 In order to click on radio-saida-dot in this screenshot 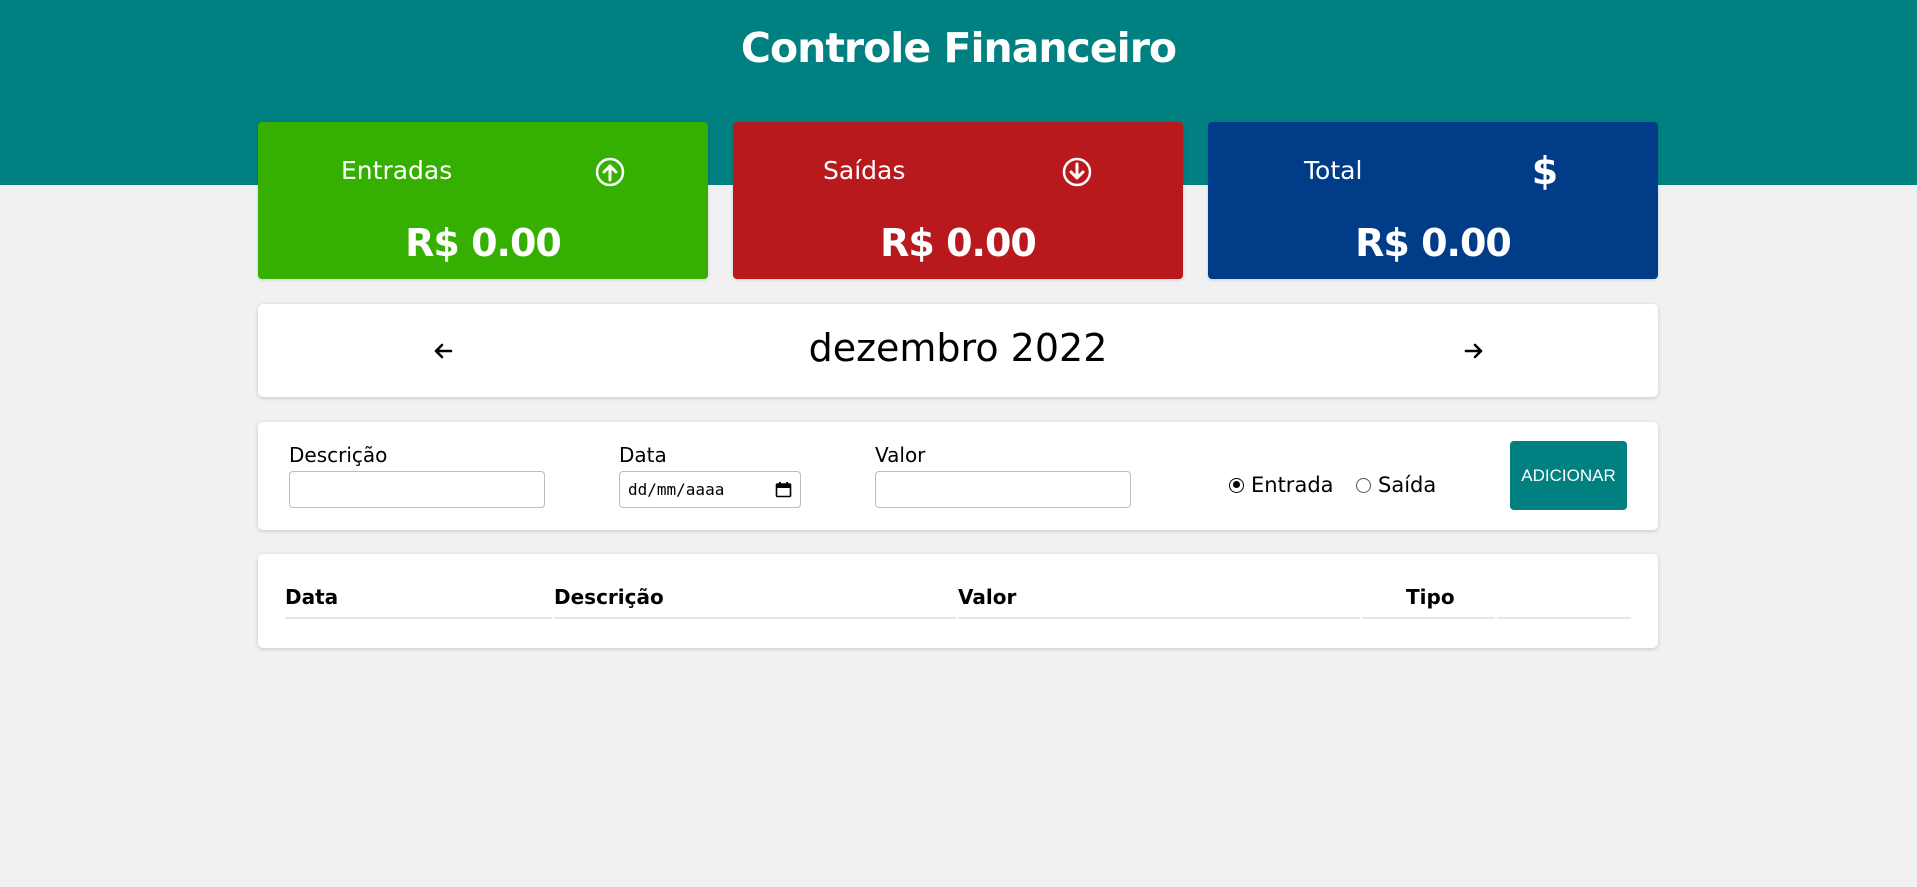, I will do `click(1363, 485)`.